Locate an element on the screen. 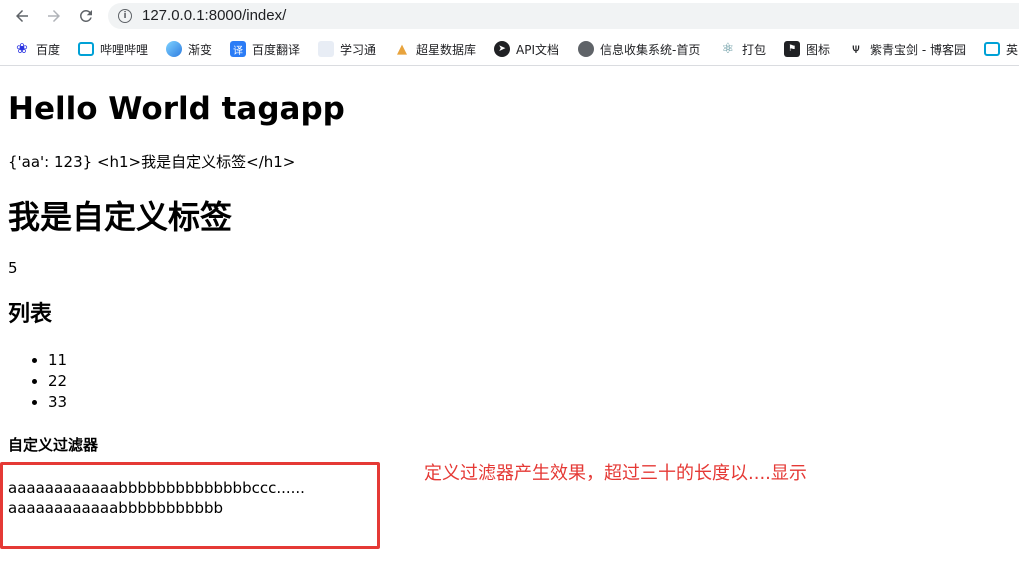 This screenshot has width=1019, height=582. annotation-text: 定义过滤器产生效果，超过三十的长度以....显示 is located at coordinates (615, 473).